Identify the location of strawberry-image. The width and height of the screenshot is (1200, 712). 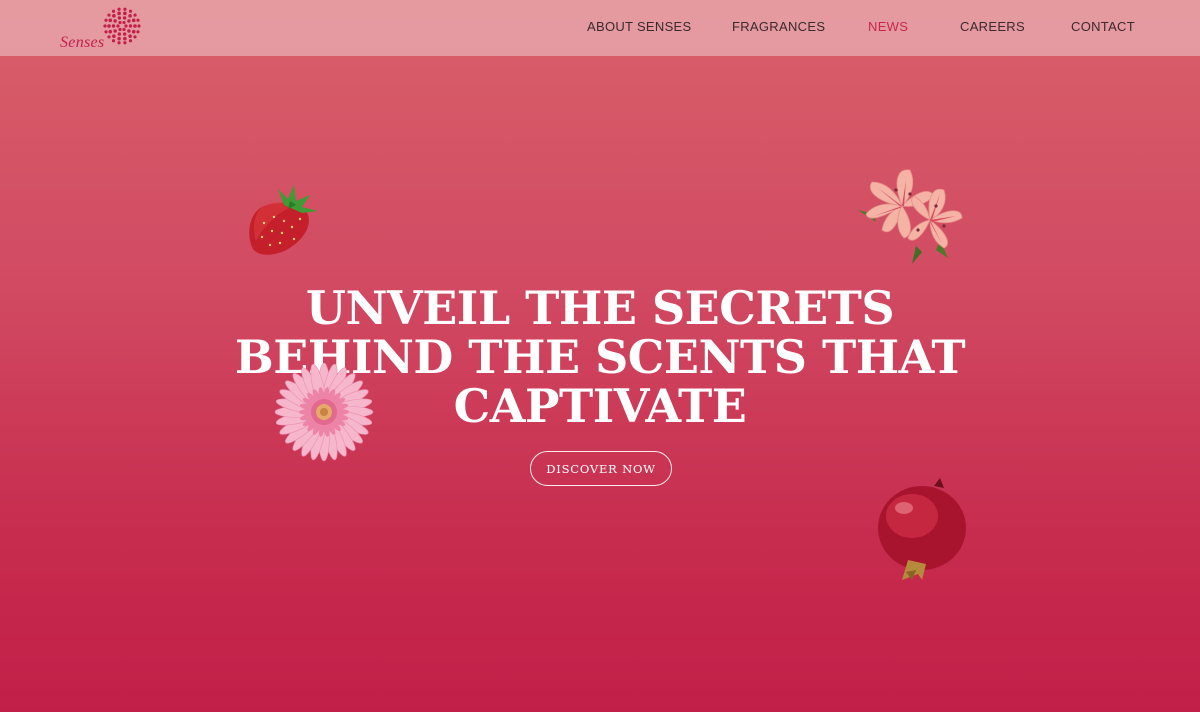
(283, 220).